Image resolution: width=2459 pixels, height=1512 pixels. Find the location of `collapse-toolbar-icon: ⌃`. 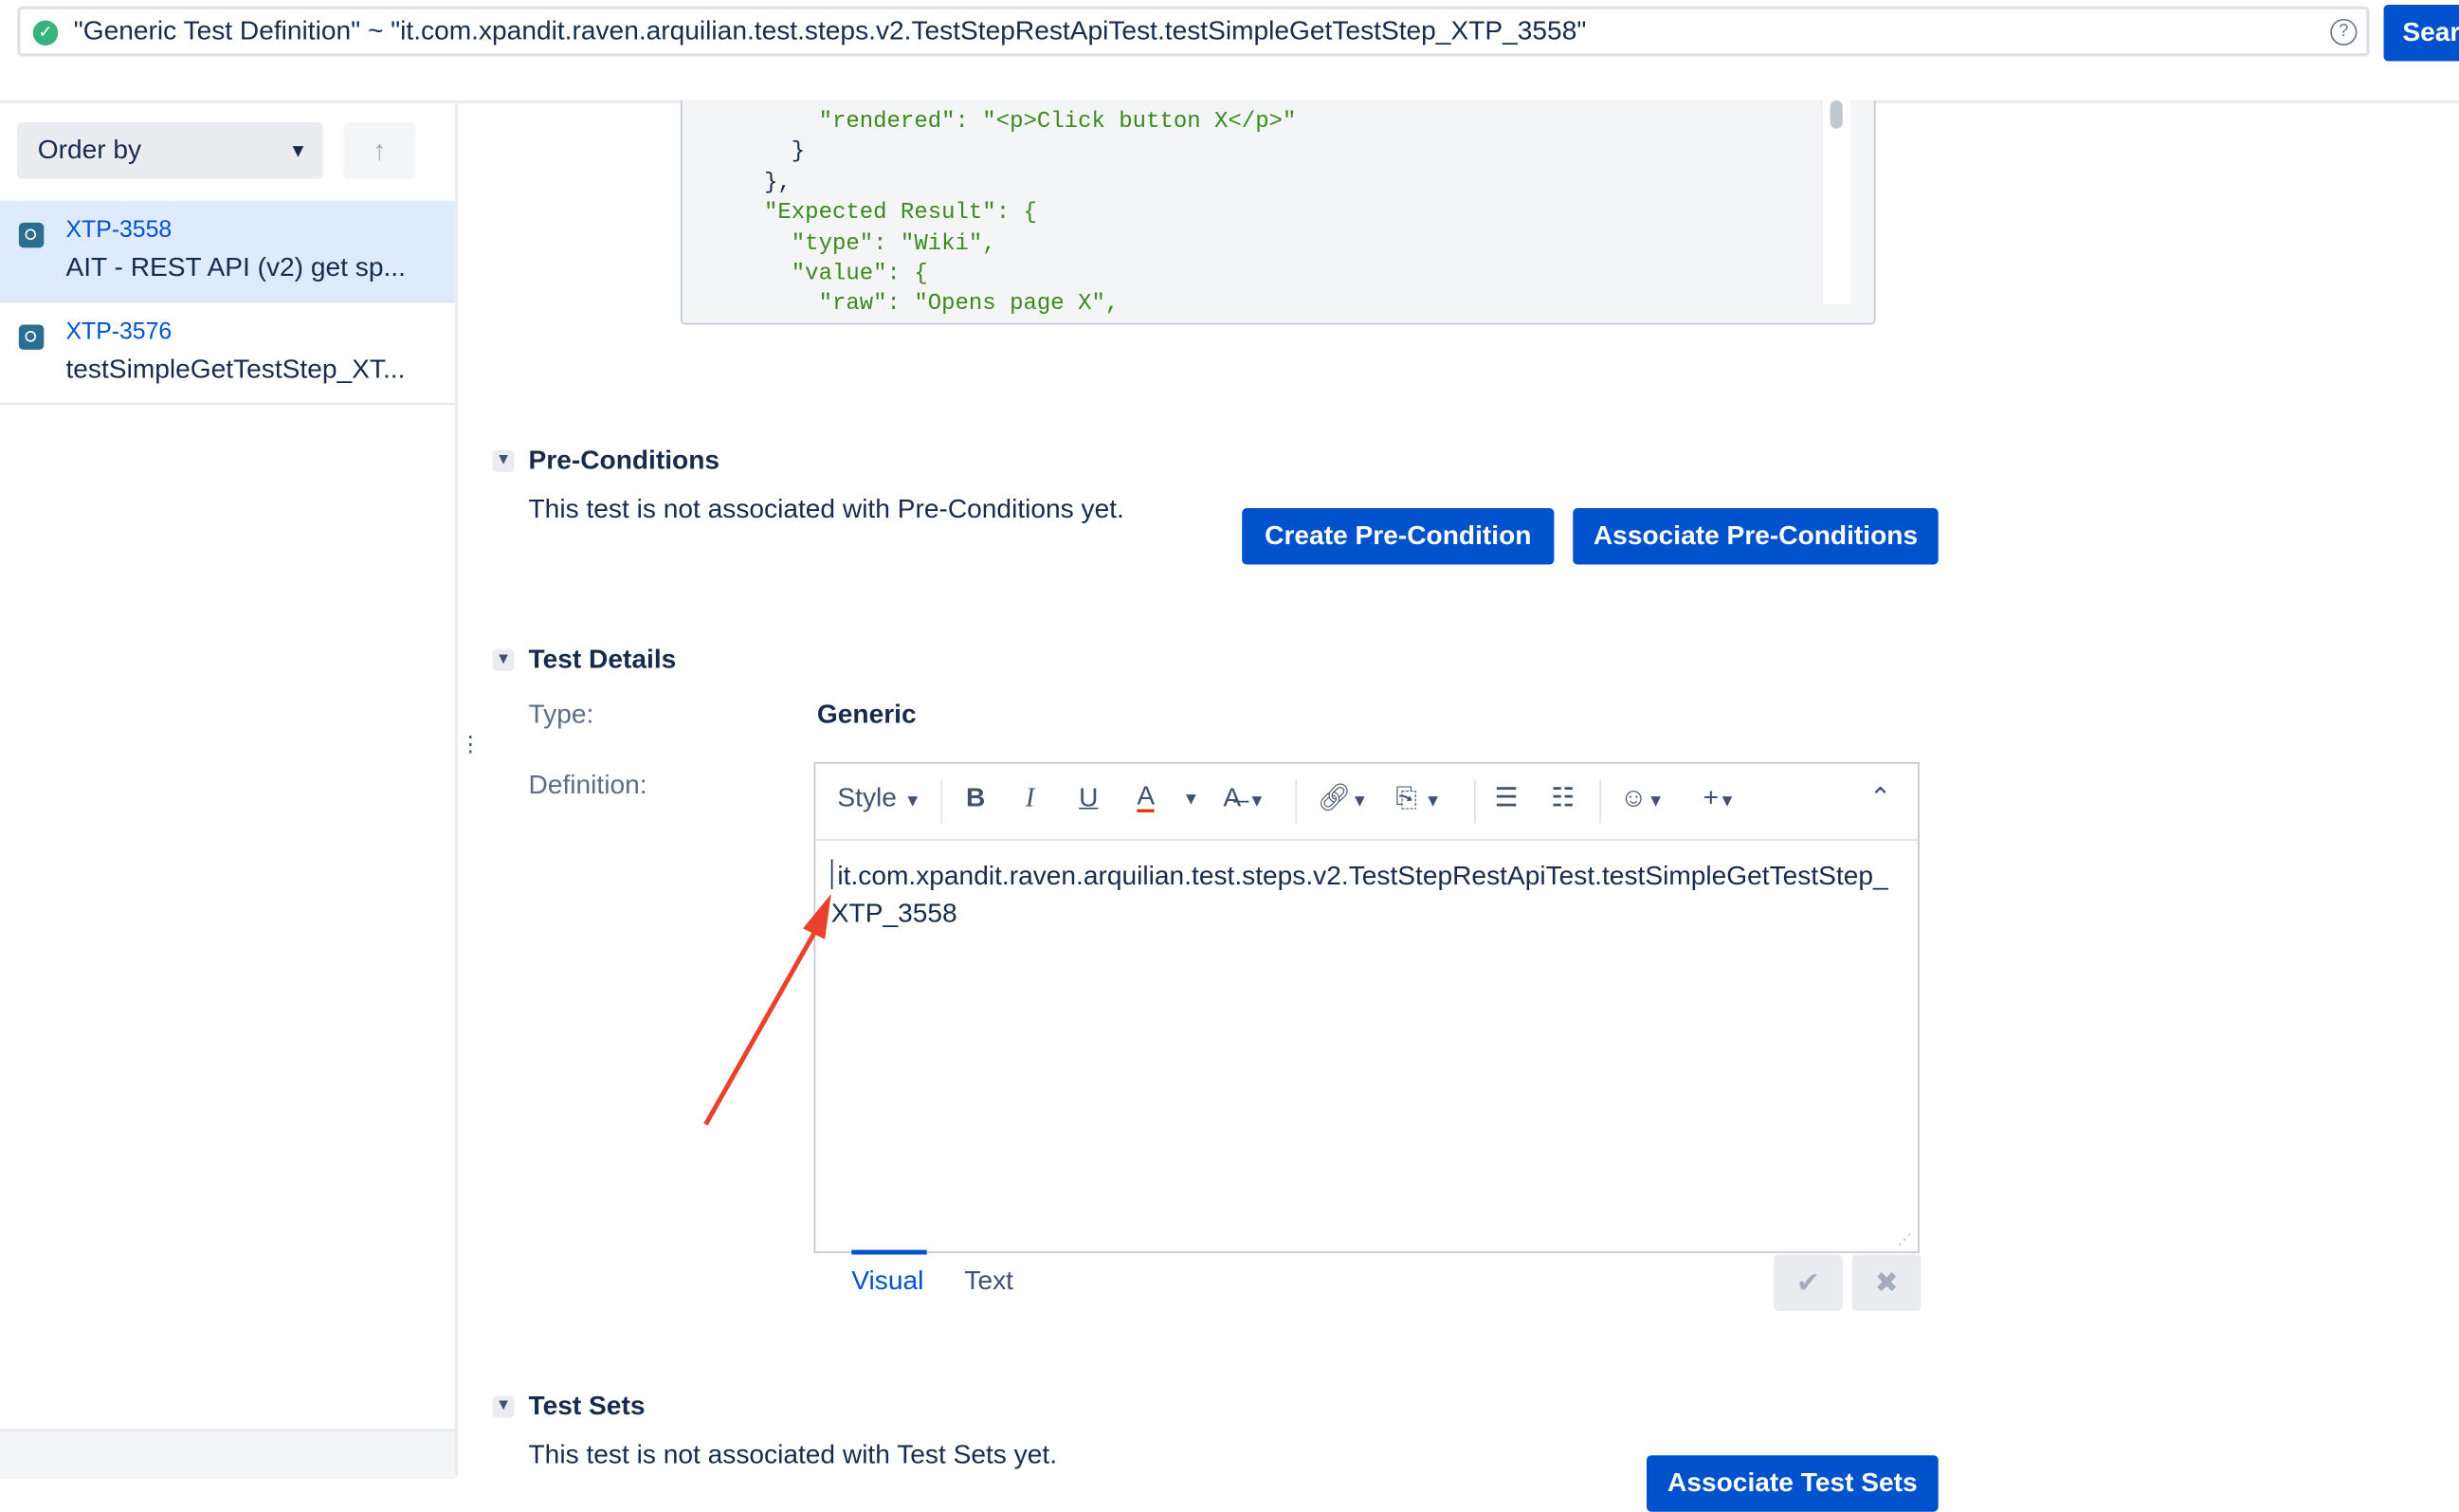

collapse-toolbar-icon: ⌃ is located at coordinates (1880, 798).